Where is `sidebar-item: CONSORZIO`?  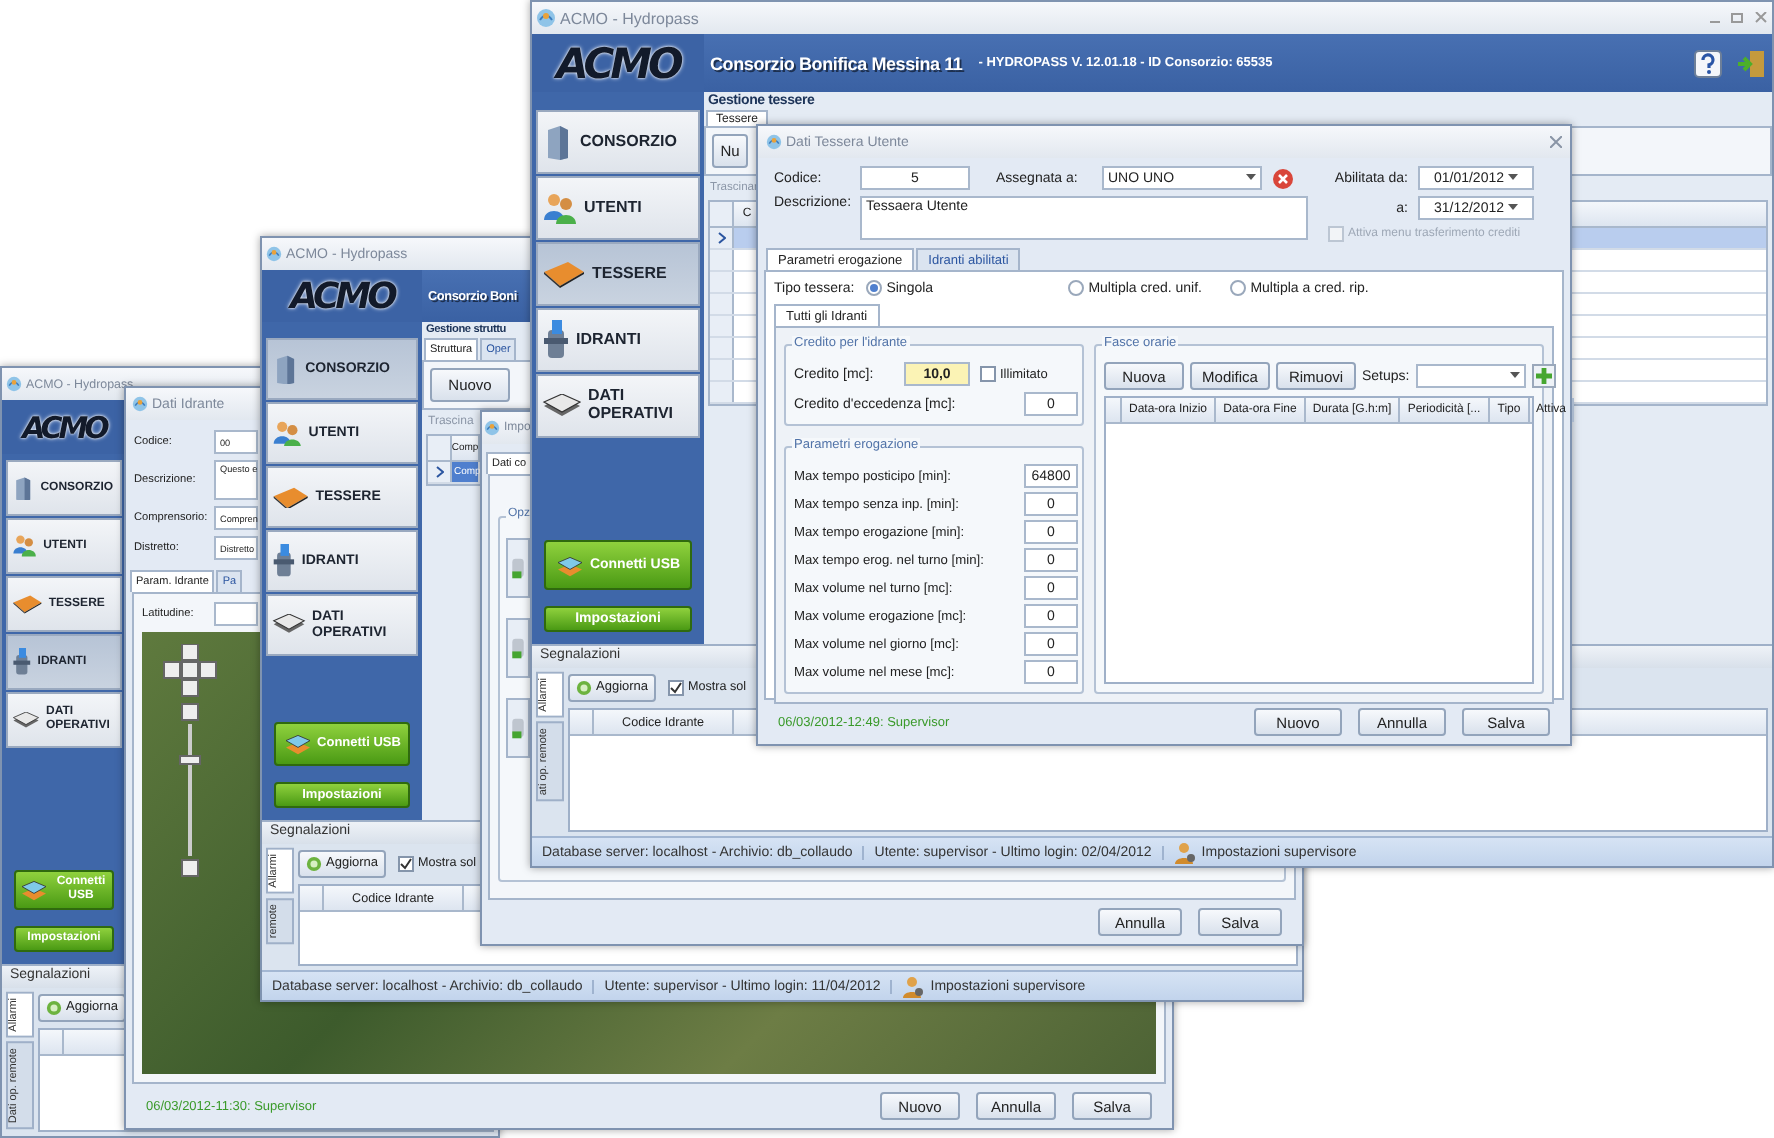
sidebar-item: CONSORZIO is located at coordinates (618, 142).